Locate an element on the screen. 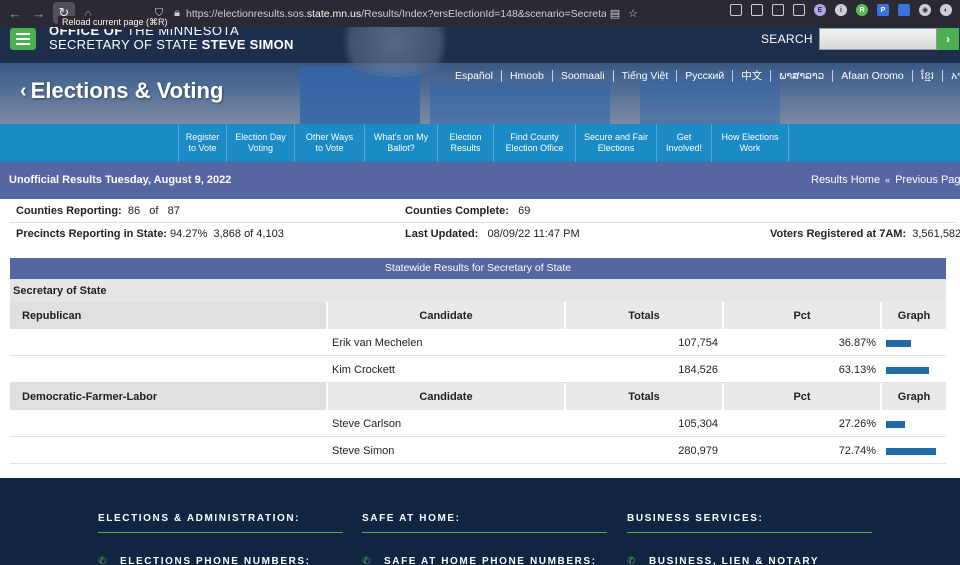 This screenshot has height=565, width=960. extension-square-icon is located at coordinates (904, 10).